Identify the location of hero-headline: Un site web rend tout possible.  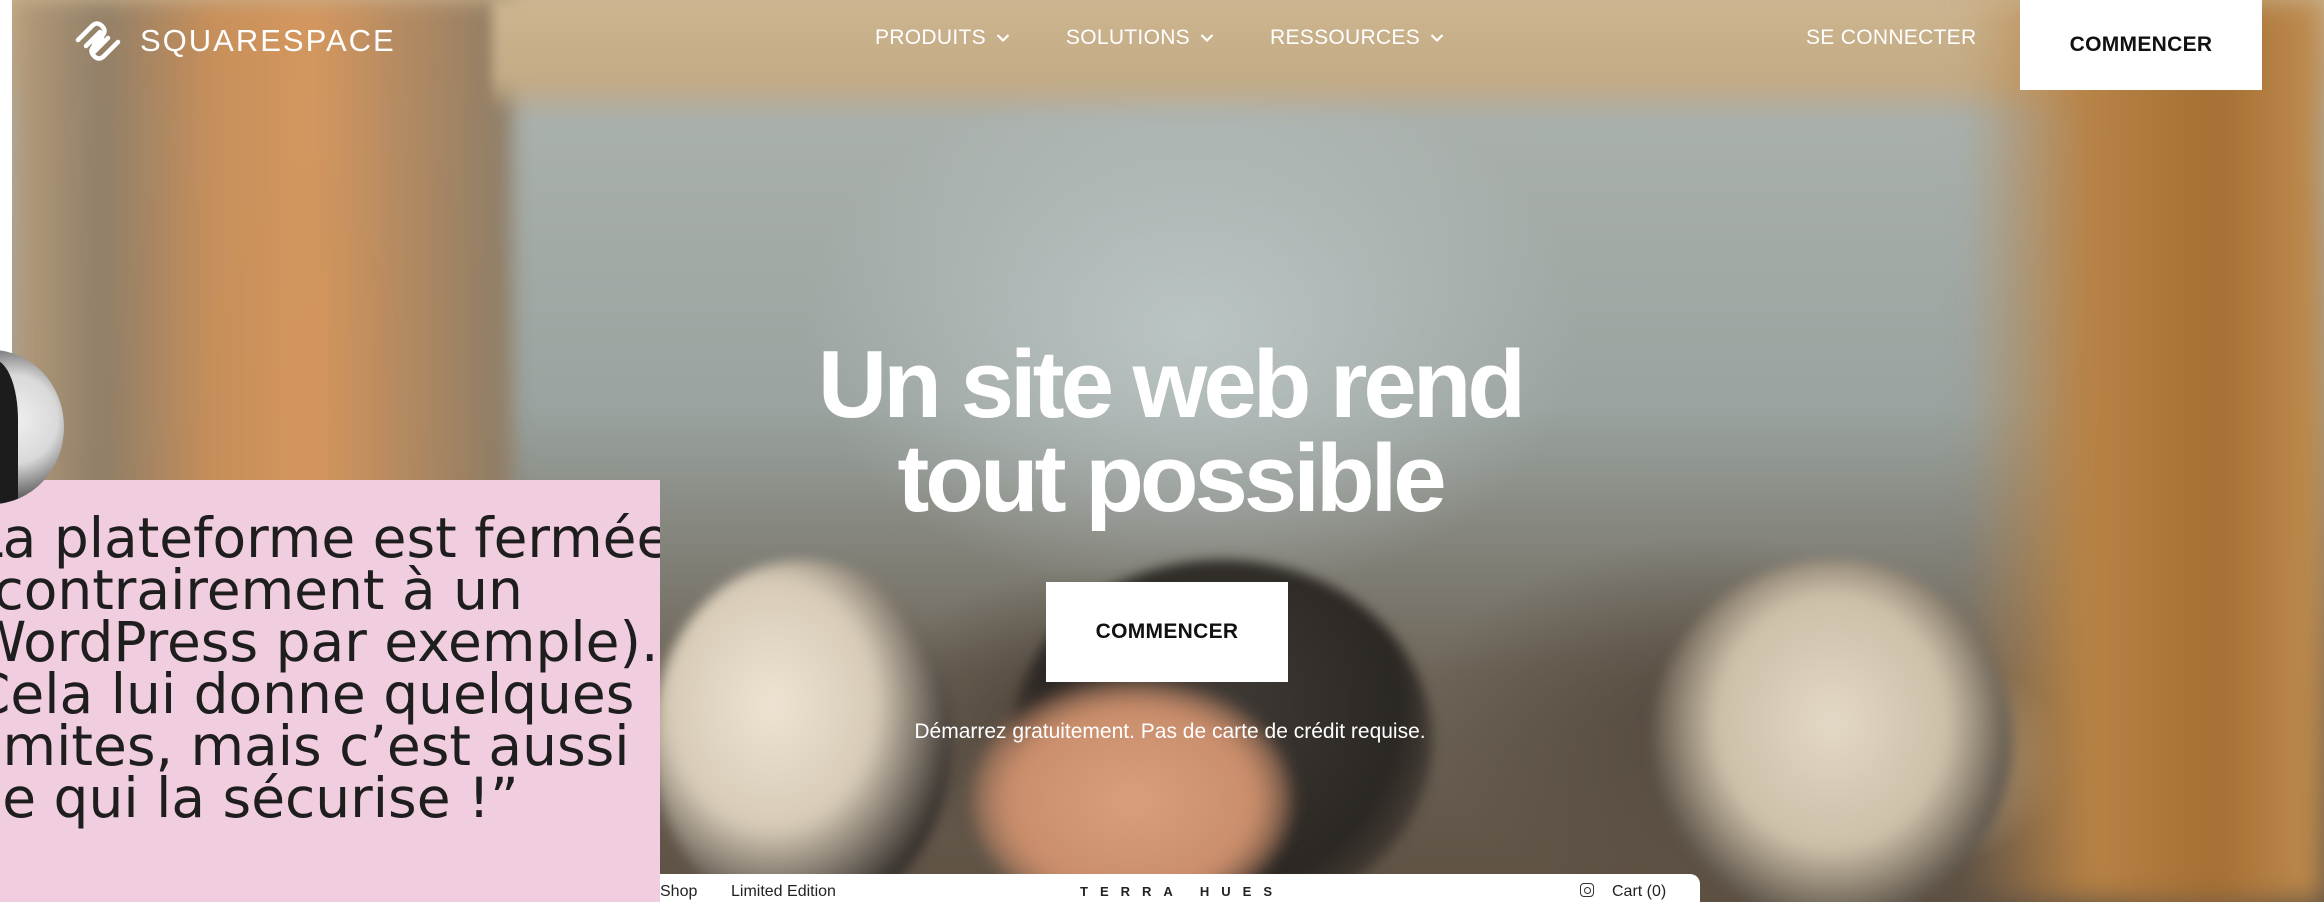
(1170, 432).